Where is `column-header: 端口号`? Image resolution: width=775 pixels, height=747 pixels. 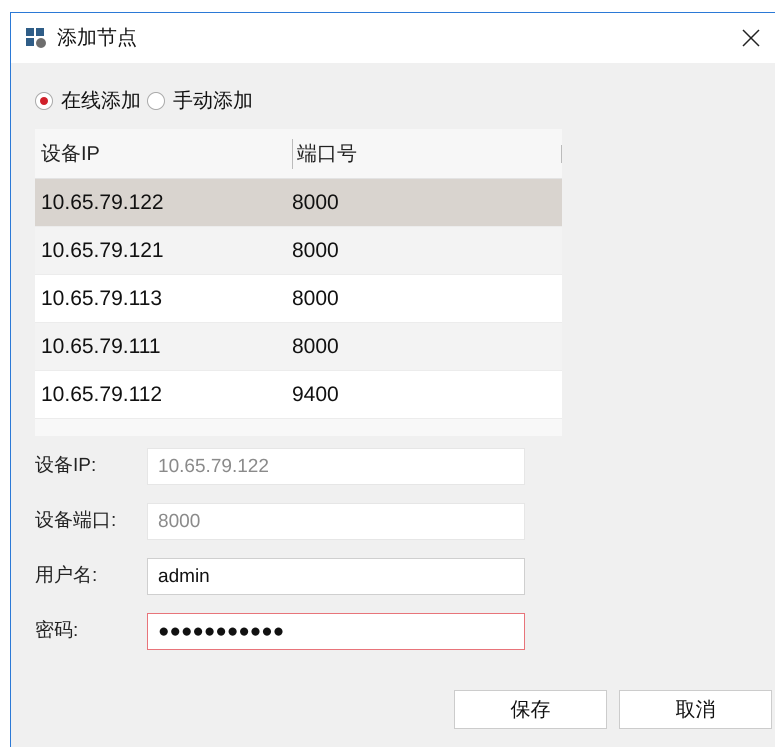 column-header: 端口号 is located at coordinates (324, 153).